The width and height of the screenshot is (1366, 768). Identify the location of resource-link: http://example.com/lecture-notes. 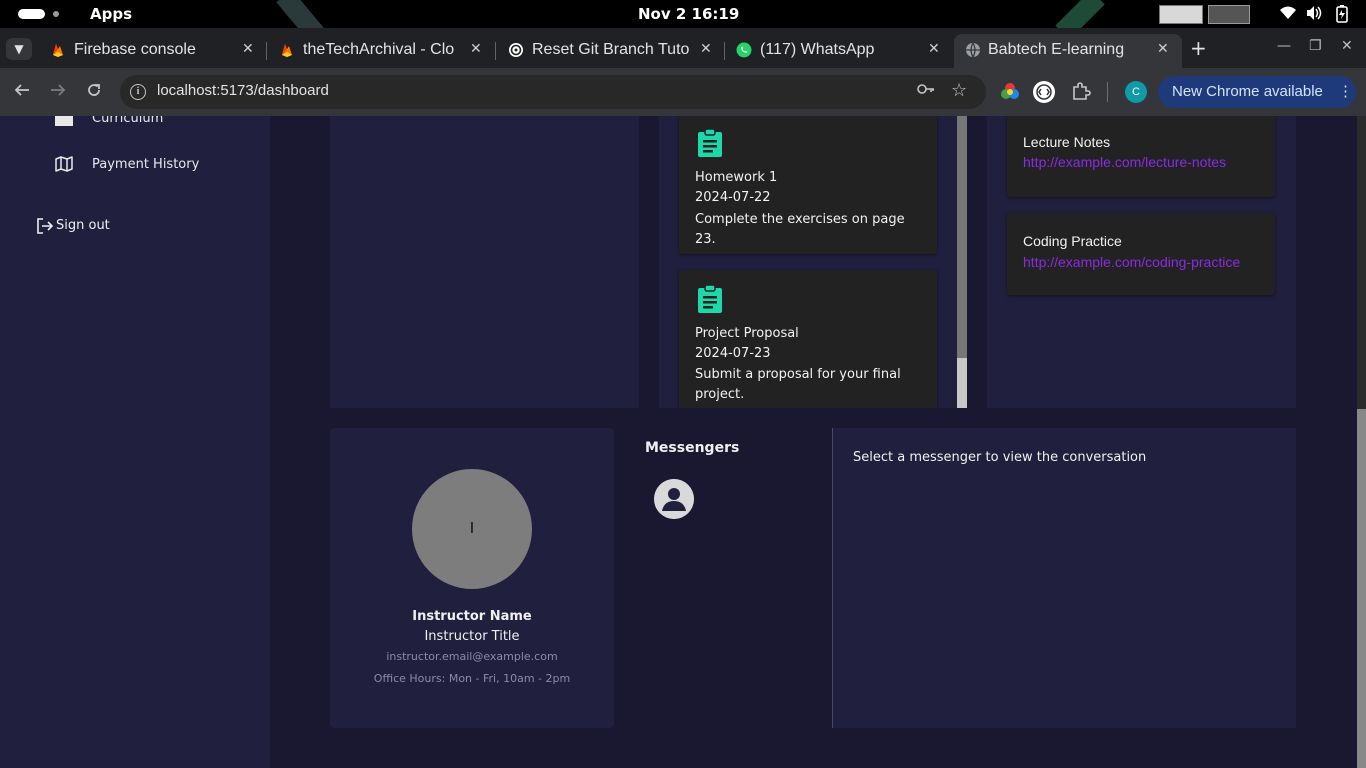
(1124, 162).